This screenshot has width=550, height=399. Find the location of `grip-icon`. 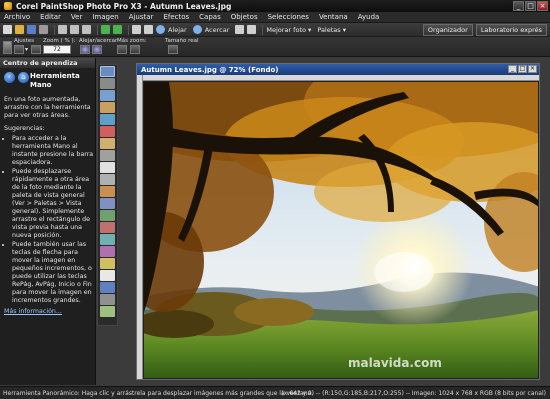

grip-icon is located at coordinates (7, 47).